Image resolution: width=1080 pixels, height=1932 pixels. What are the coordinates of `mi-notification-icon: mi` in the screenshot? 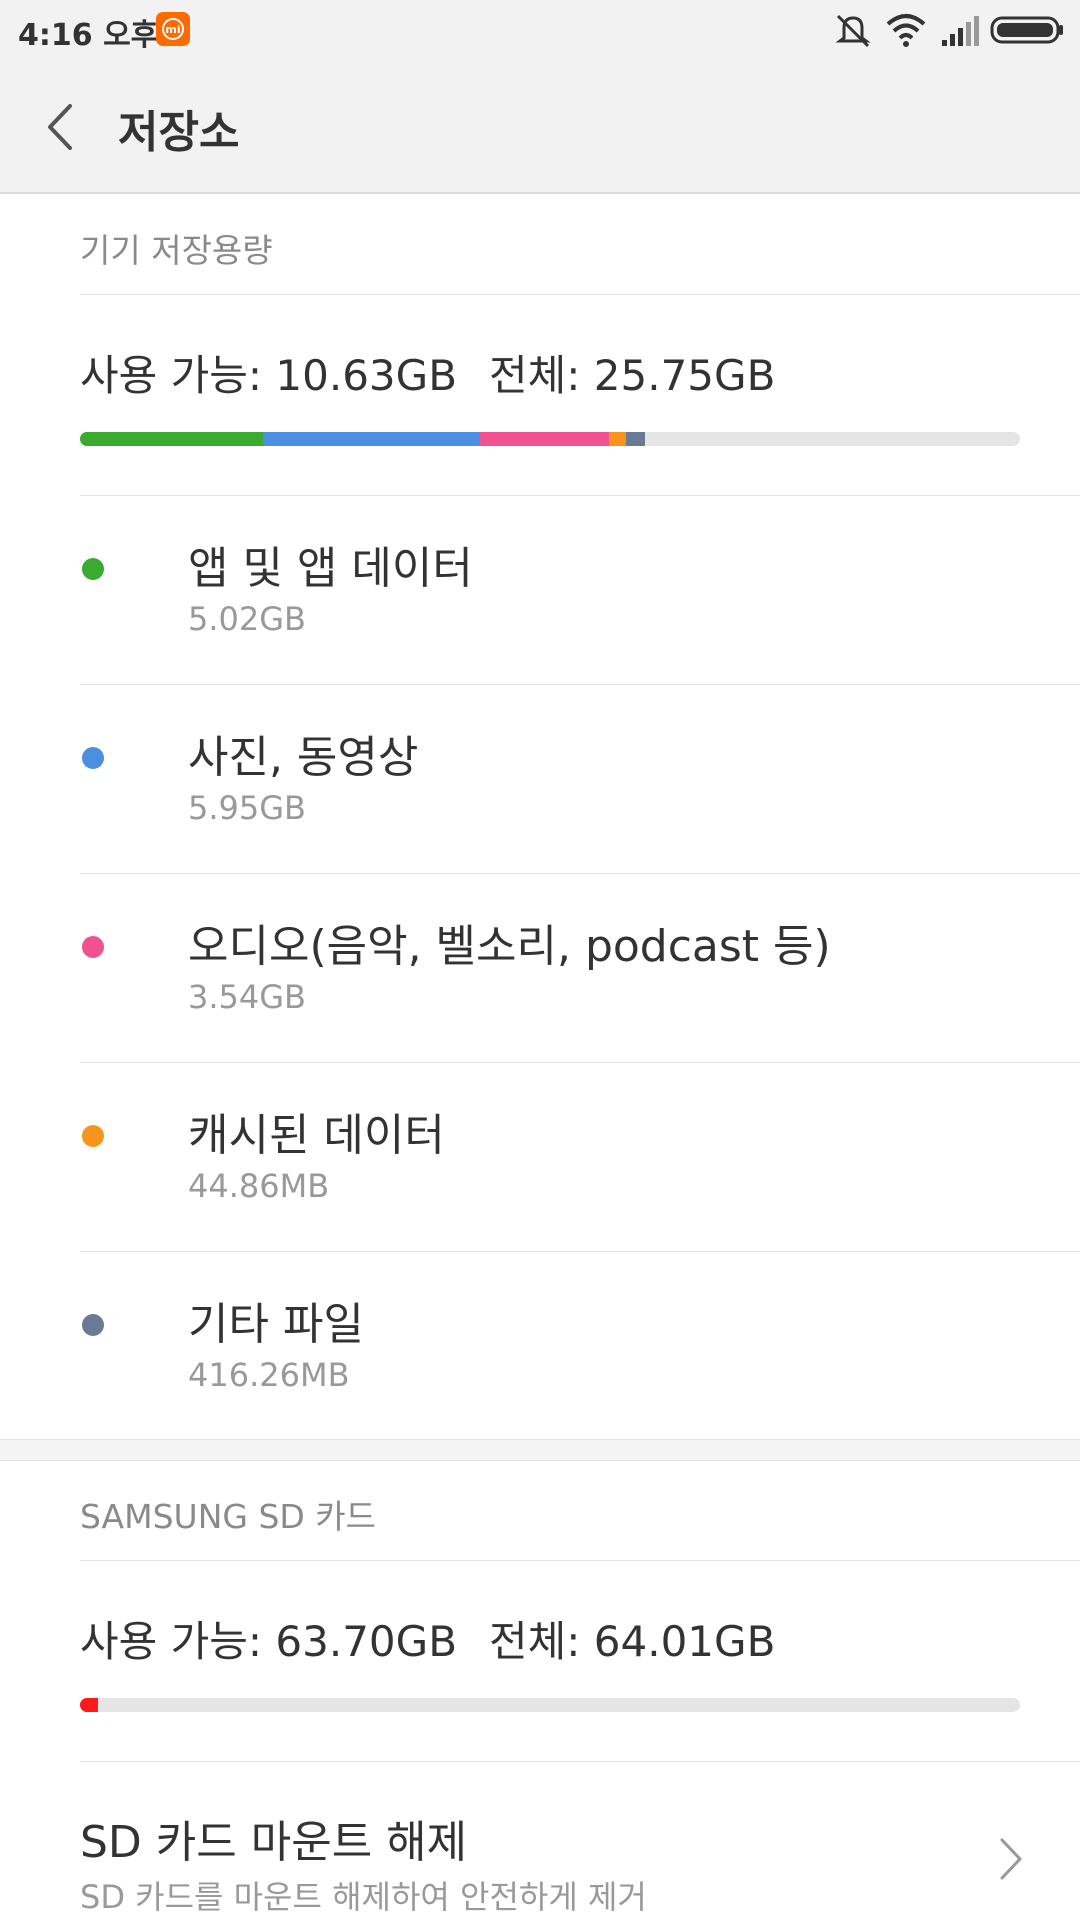 It's located at (173, 29).